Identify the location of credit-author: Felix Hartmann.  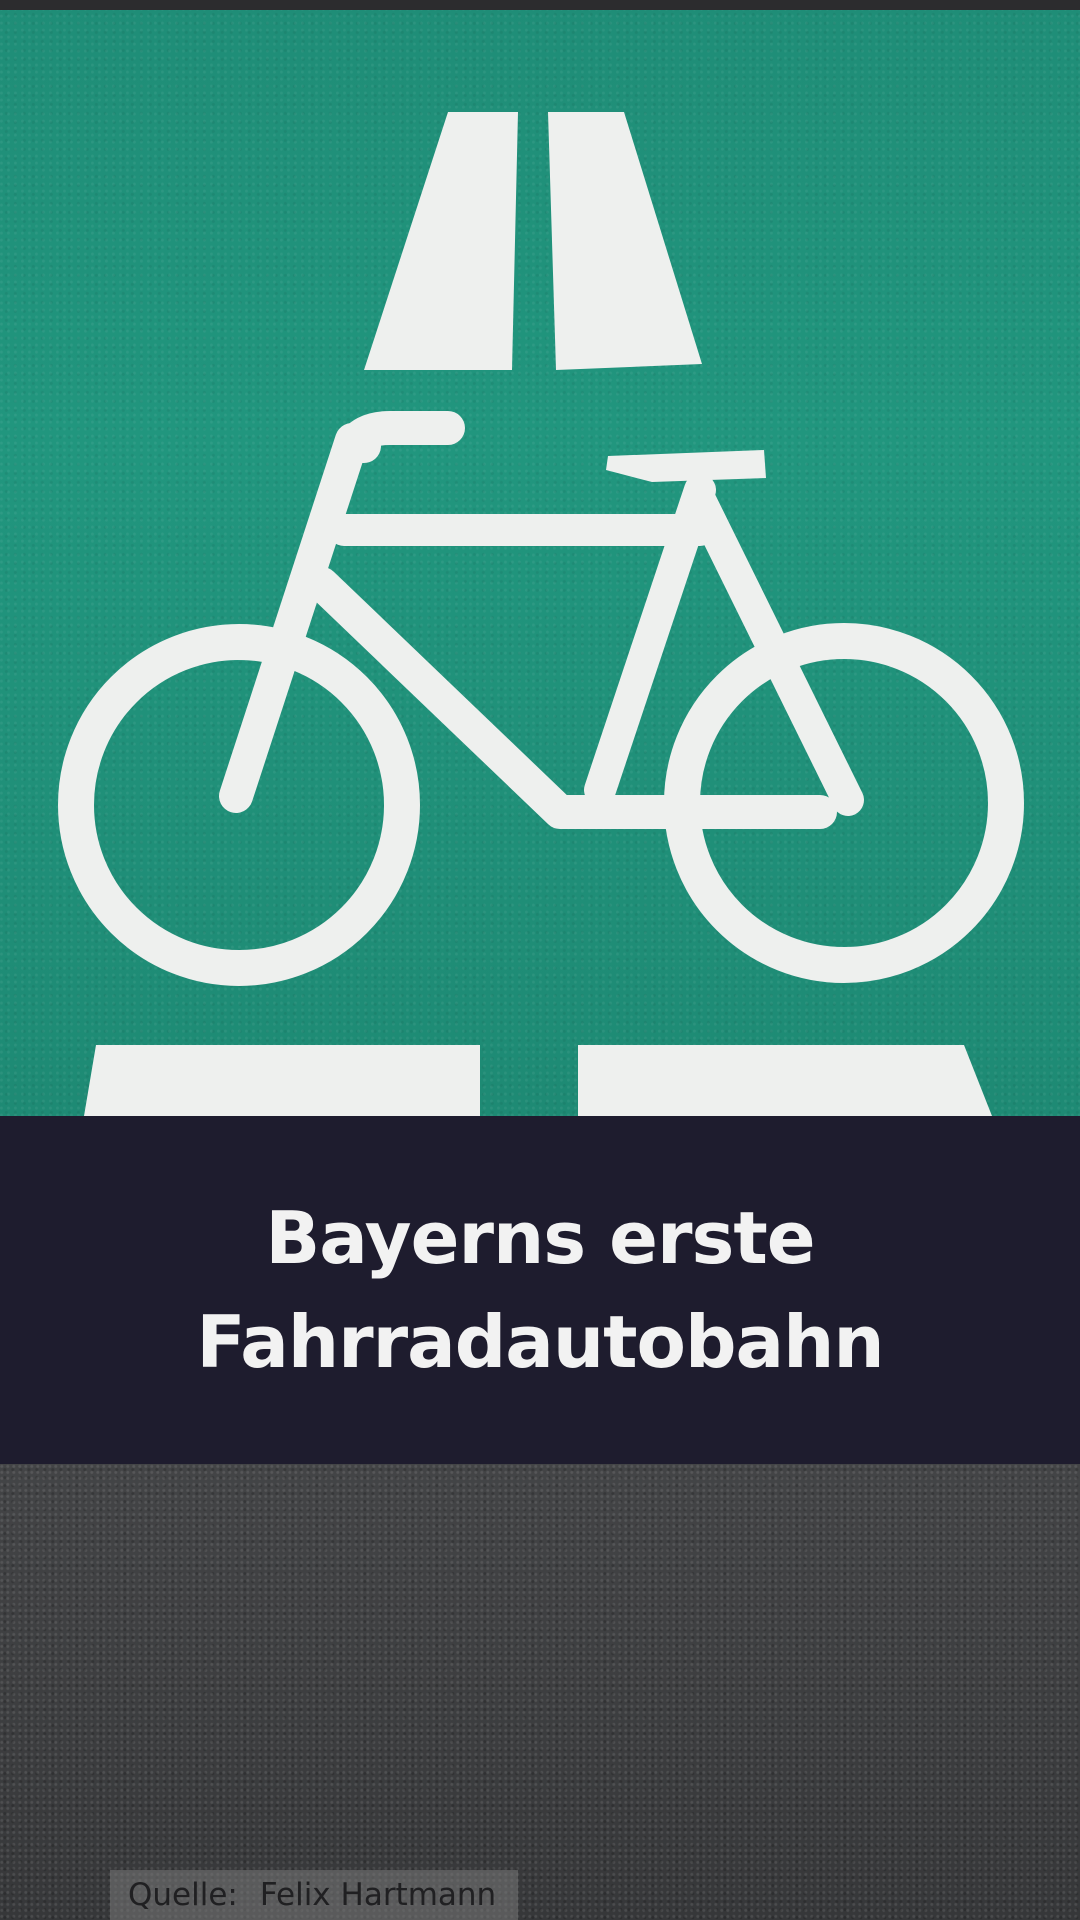
(378, 1895).